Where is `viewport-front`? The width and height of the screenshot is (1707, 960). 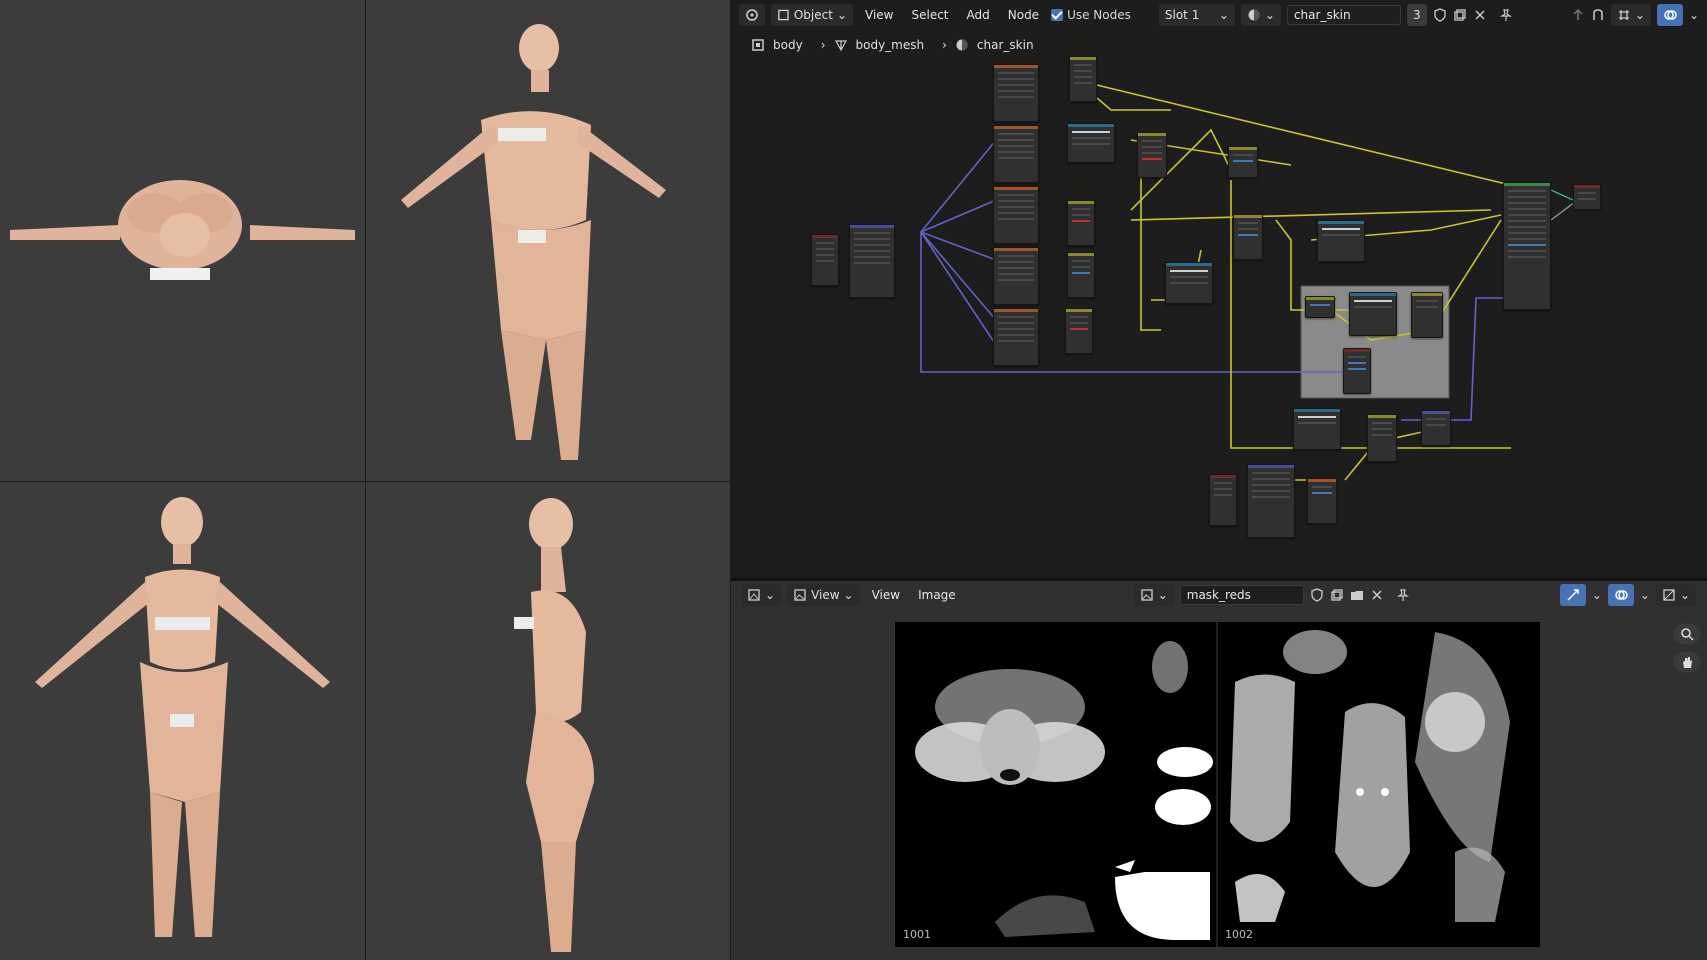 viewport-front is located at coordinates (182, 721).